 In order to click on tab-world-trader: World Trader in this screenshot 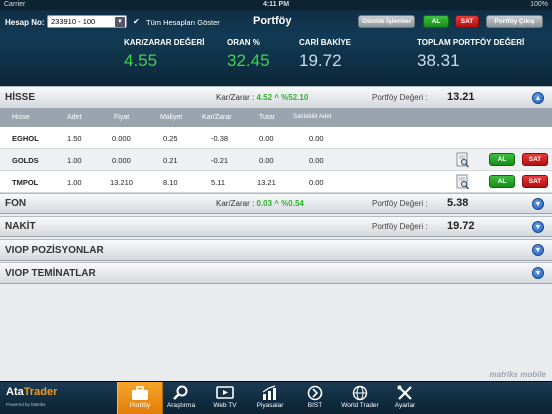, I will do `click(360, 398)`.